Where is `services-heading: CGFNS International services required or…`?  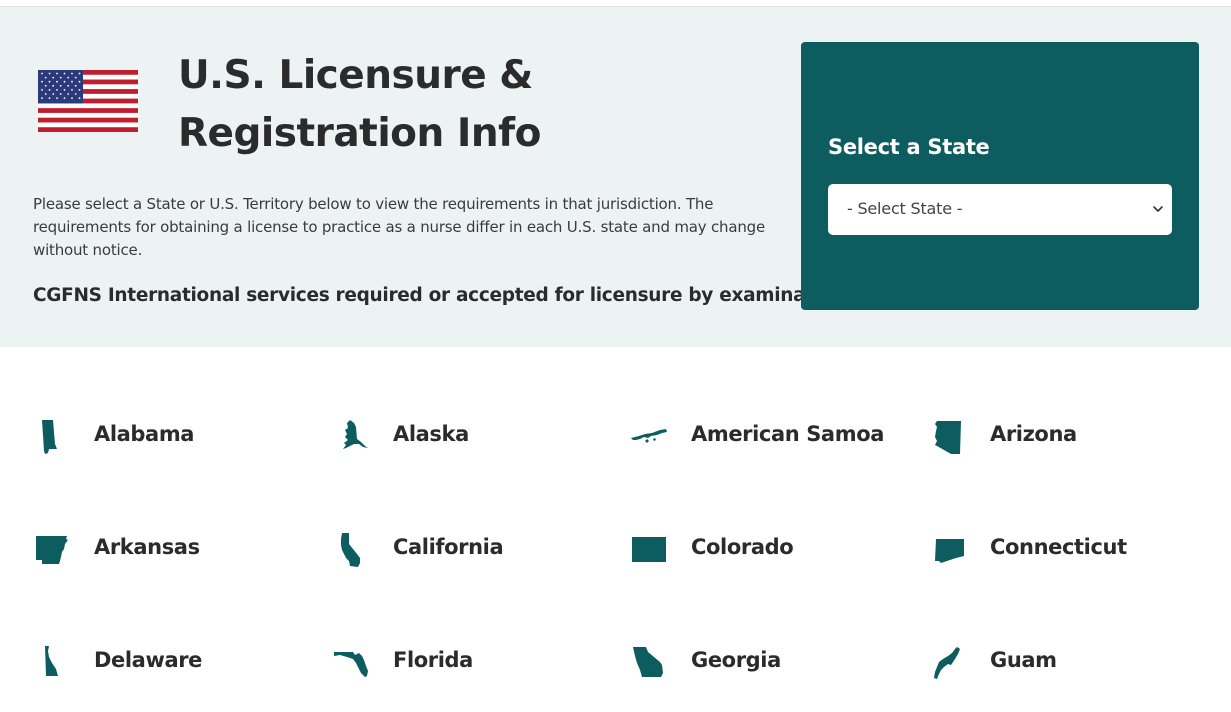 services-heading: CGFNS International services required or… is located at coordinates (439, 295).